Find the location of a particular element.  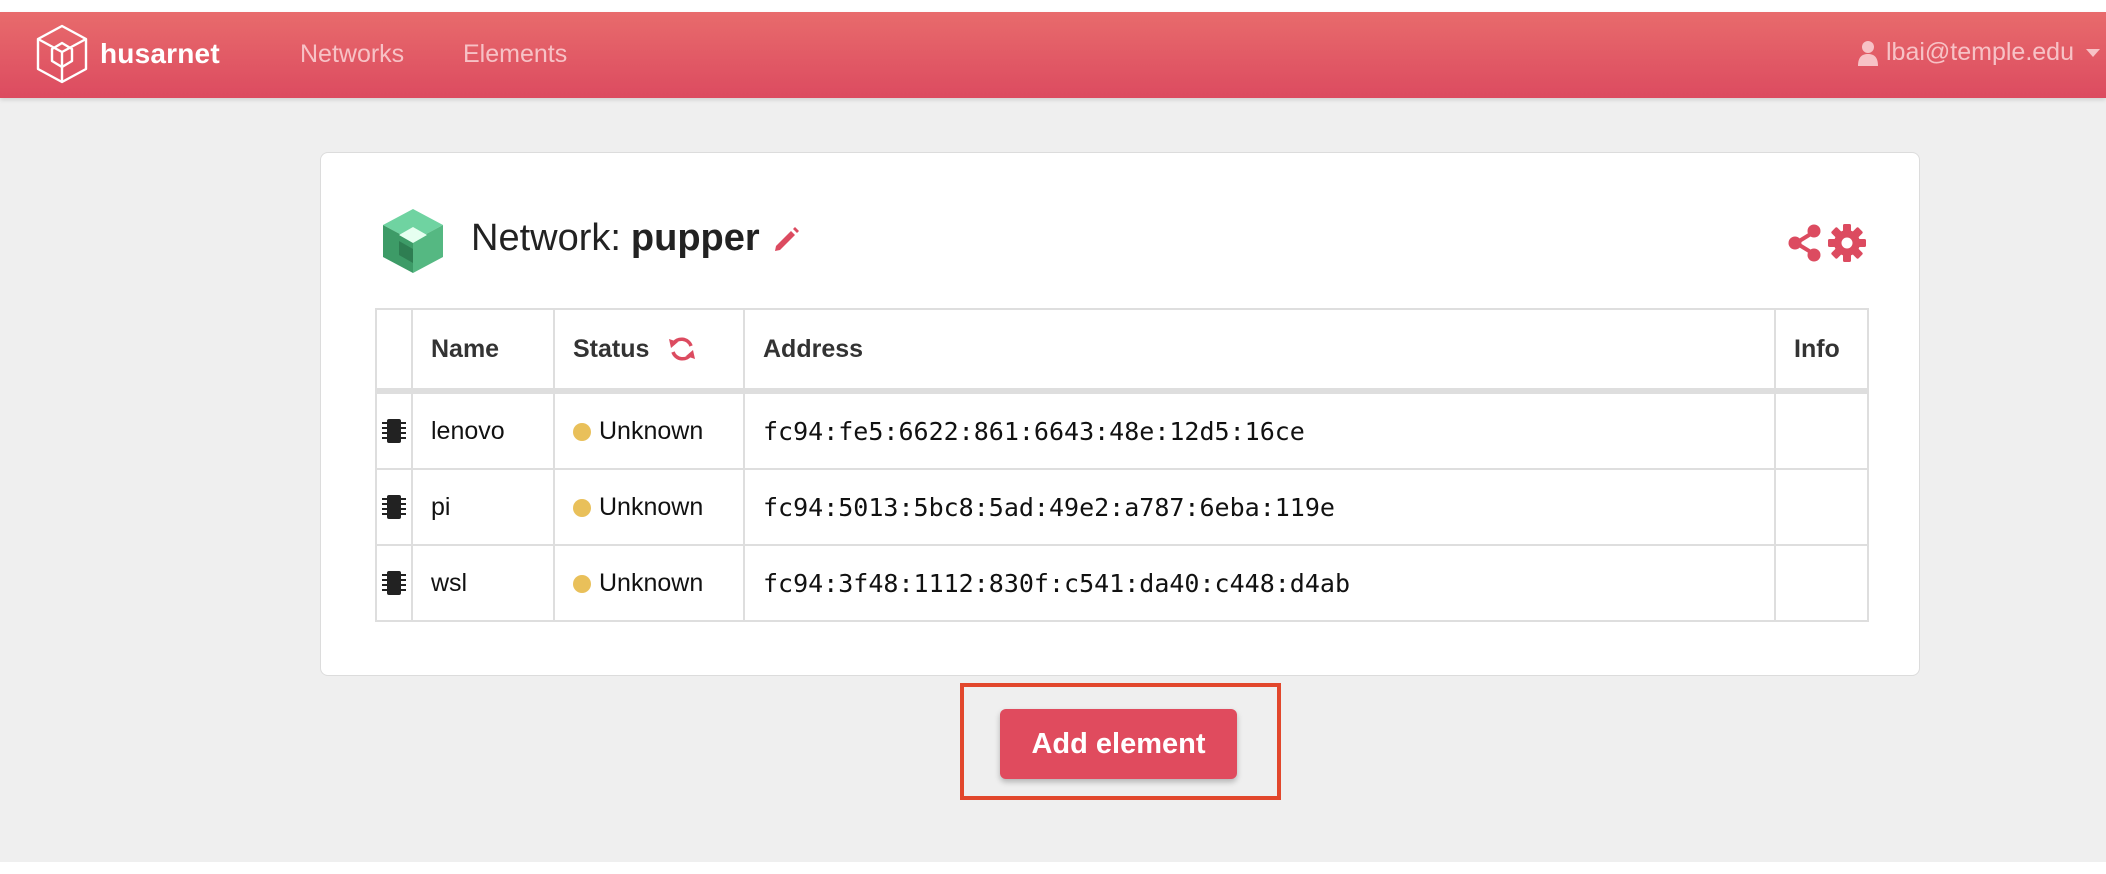

nav-networks: Networks is located at coordinates (352, 54).